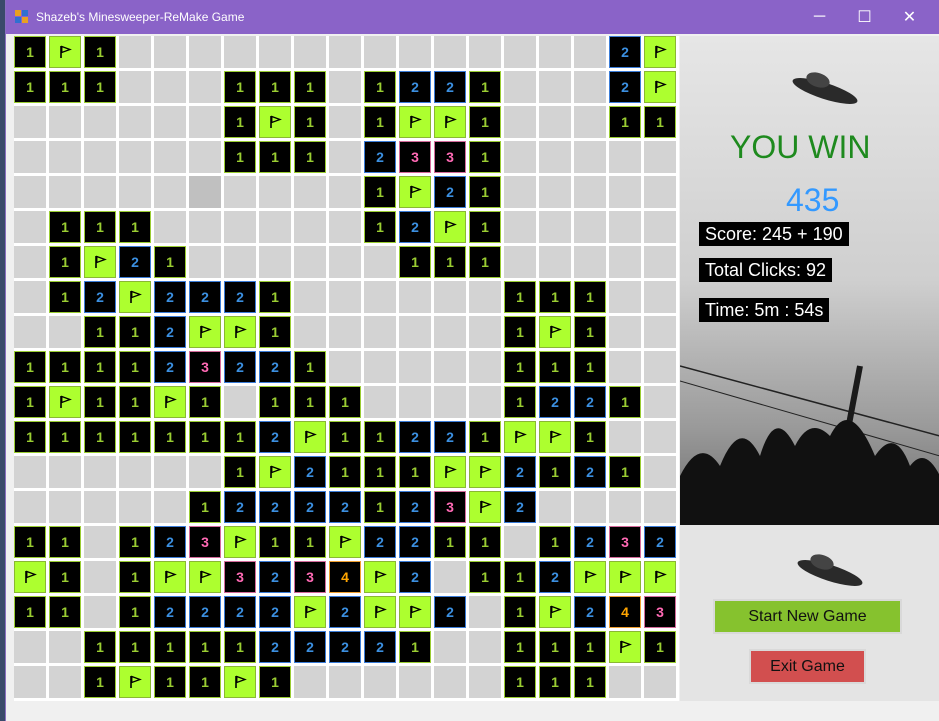 This screenshot has height=721, width=939. Describe the element at coordinates (864, 17) in the screenshot. I see `maximize-button: ☐` at that location.